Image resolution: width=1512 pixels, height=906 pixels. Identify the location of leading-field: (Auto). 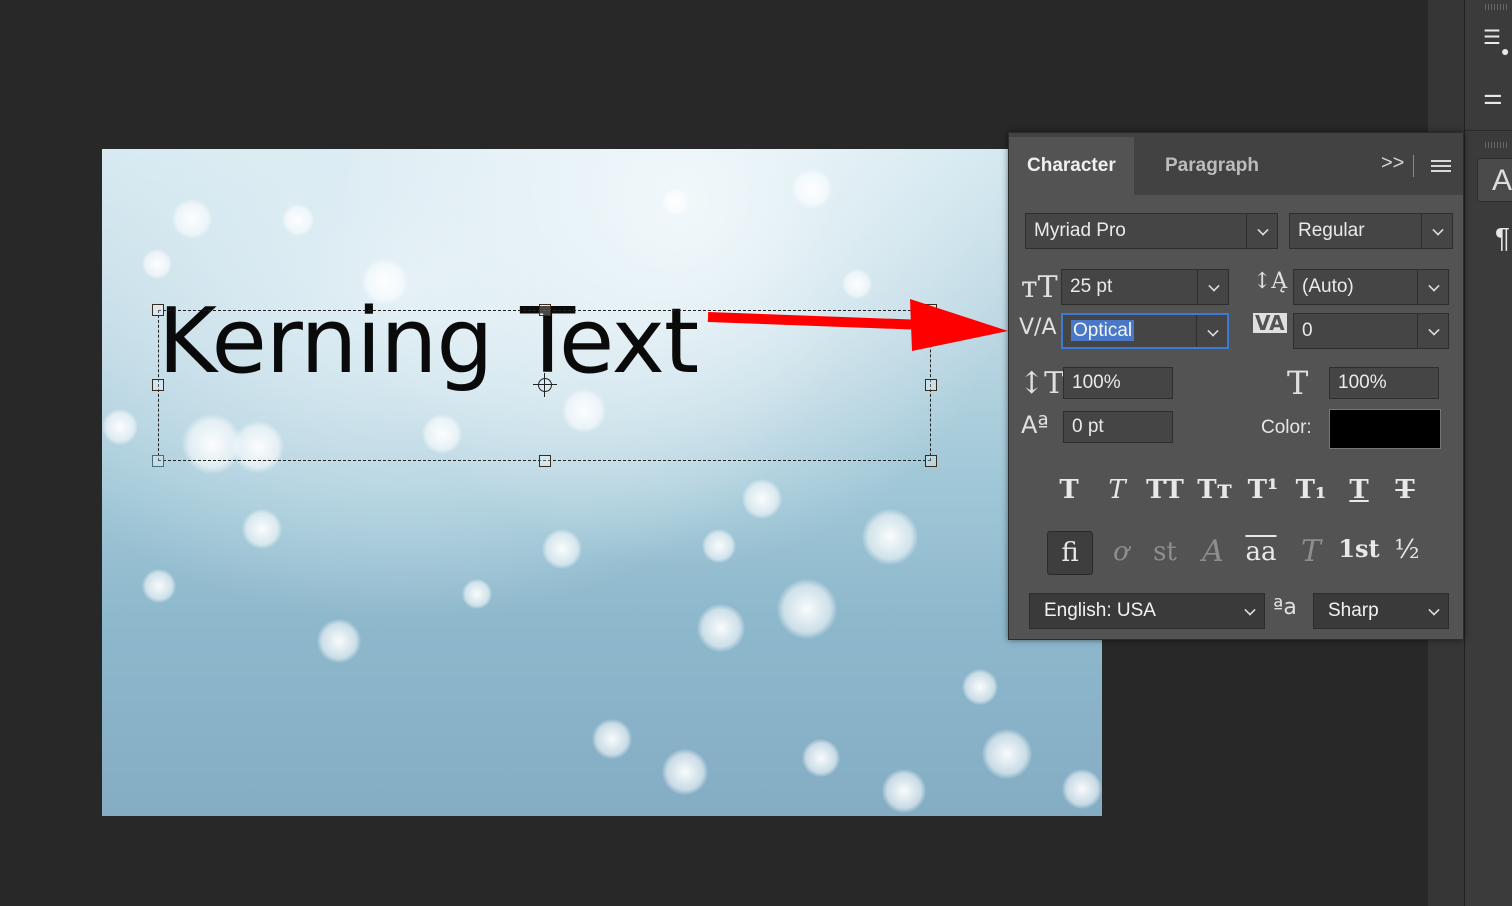
(1371, 287).